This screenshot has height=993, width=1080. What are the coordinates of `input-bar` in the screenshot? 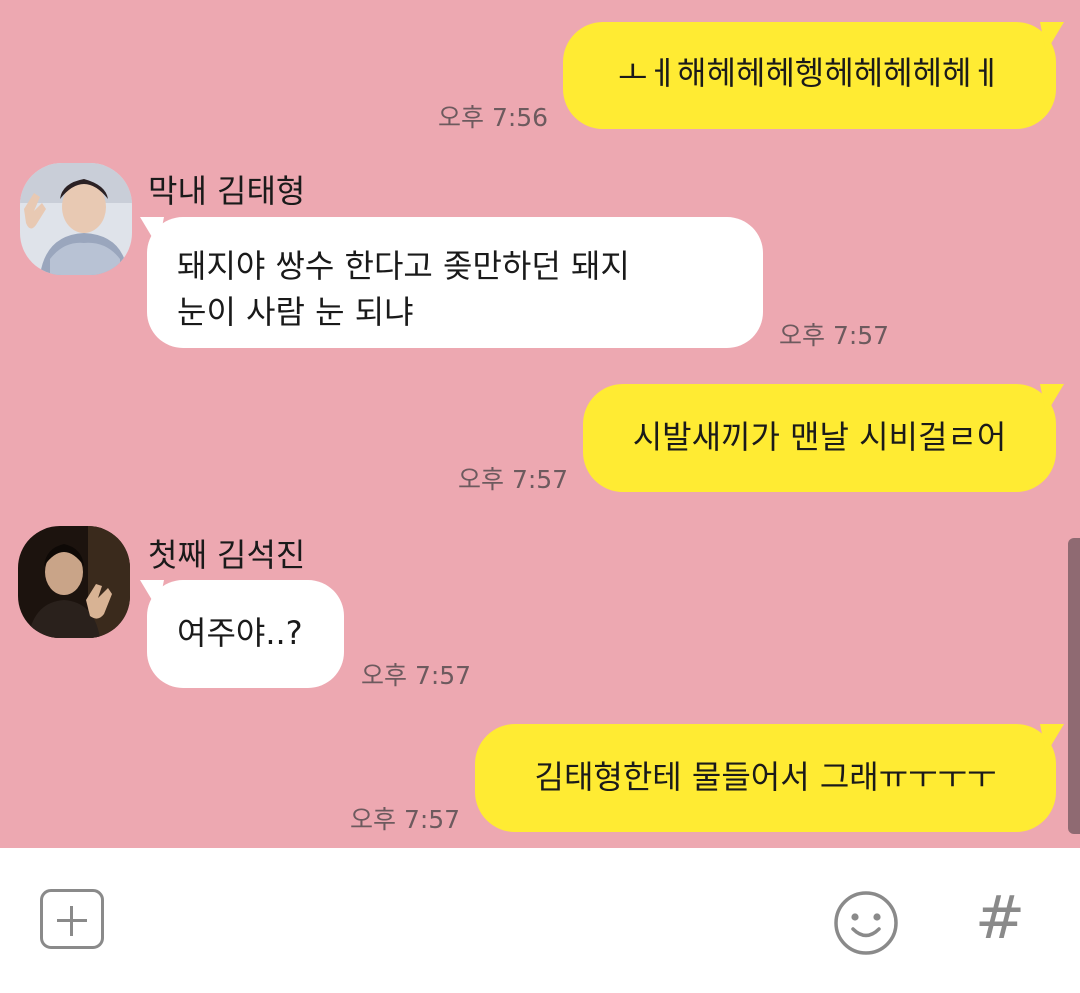 It's located at (540, 920).